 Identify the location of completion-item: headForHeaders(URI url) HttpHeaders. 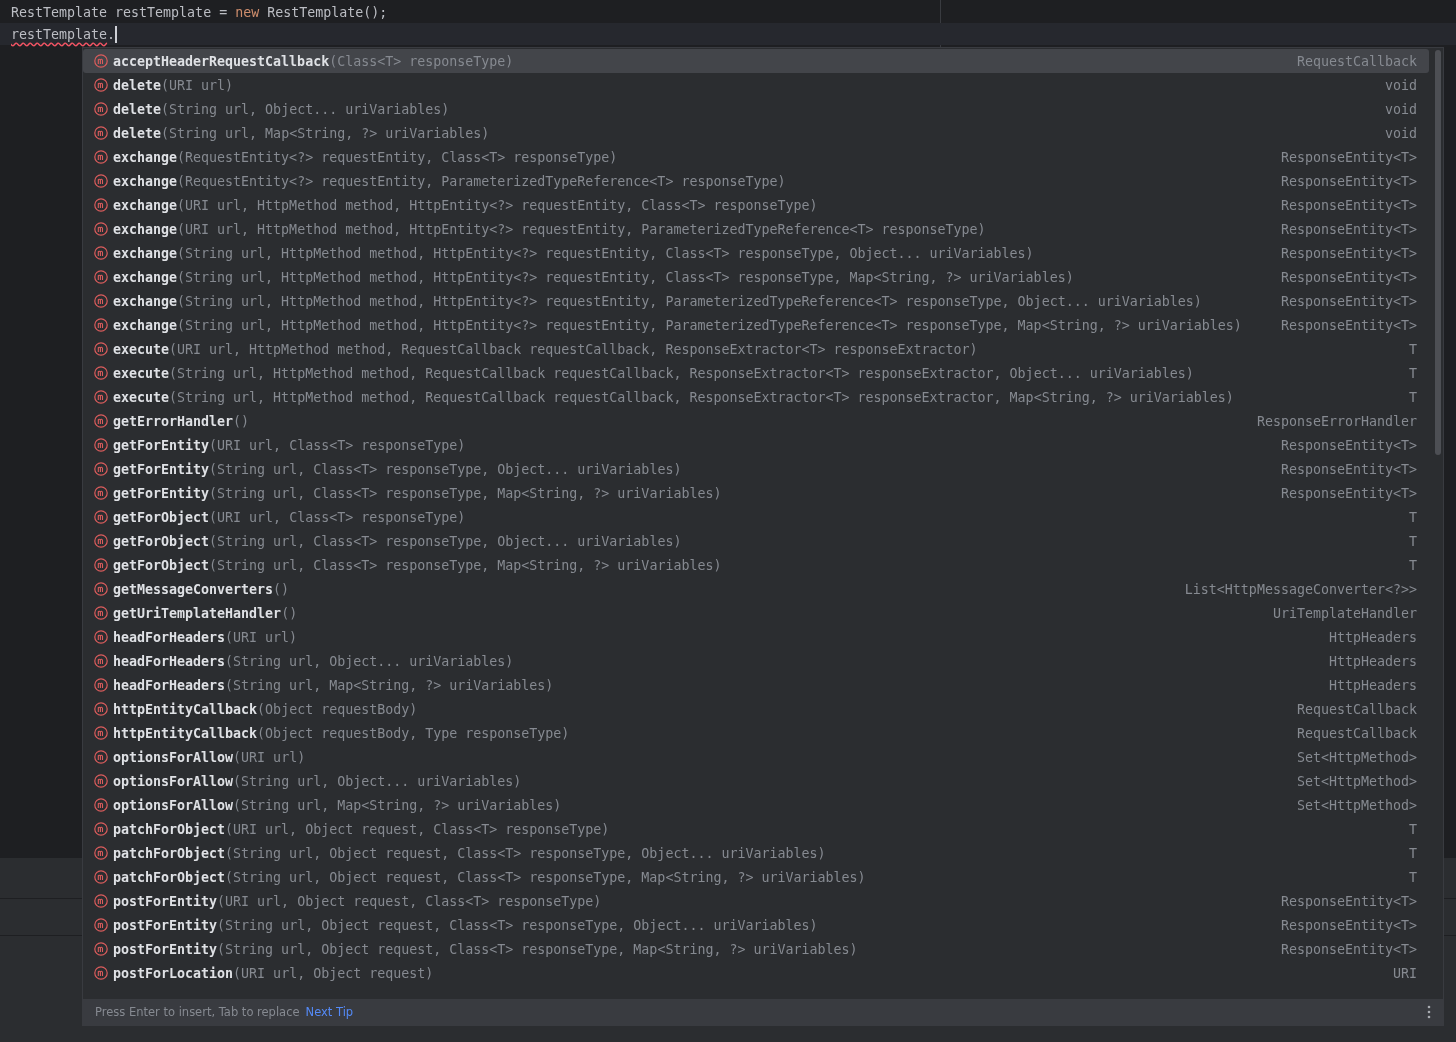
(756, 637).